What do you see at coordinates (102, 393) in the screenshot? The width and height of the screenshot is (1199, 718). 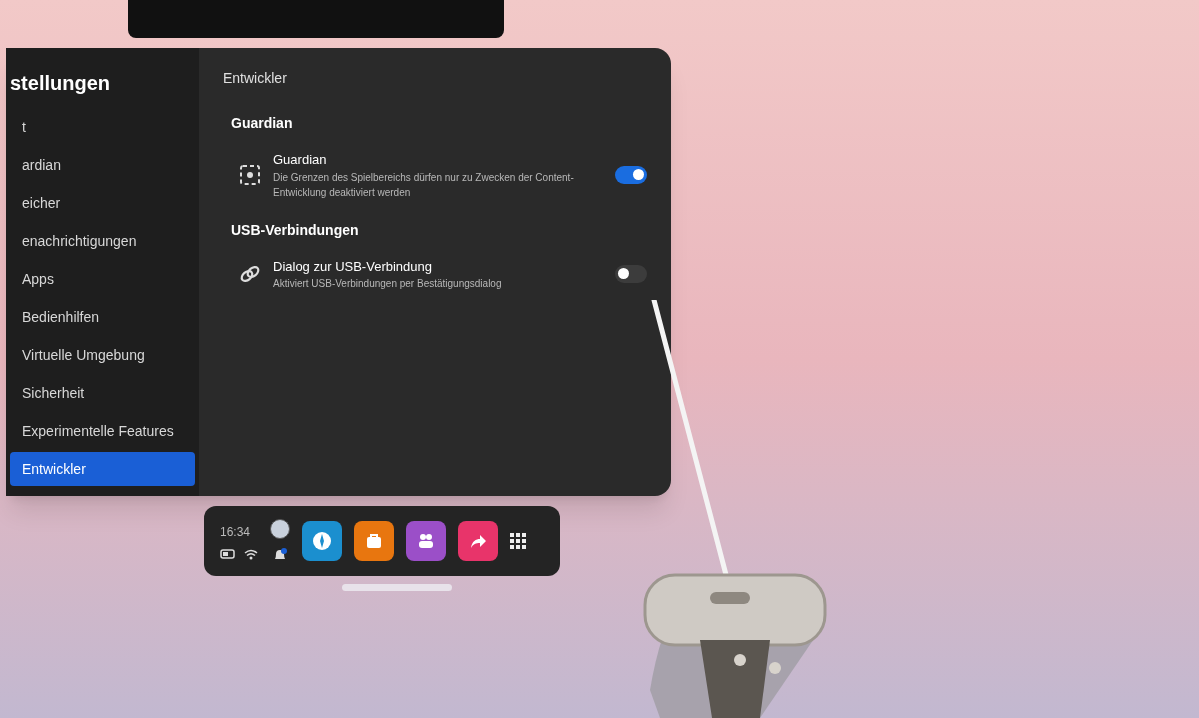 I see `sidebar-item: Sicherheit` at bounding box center [102, 393].